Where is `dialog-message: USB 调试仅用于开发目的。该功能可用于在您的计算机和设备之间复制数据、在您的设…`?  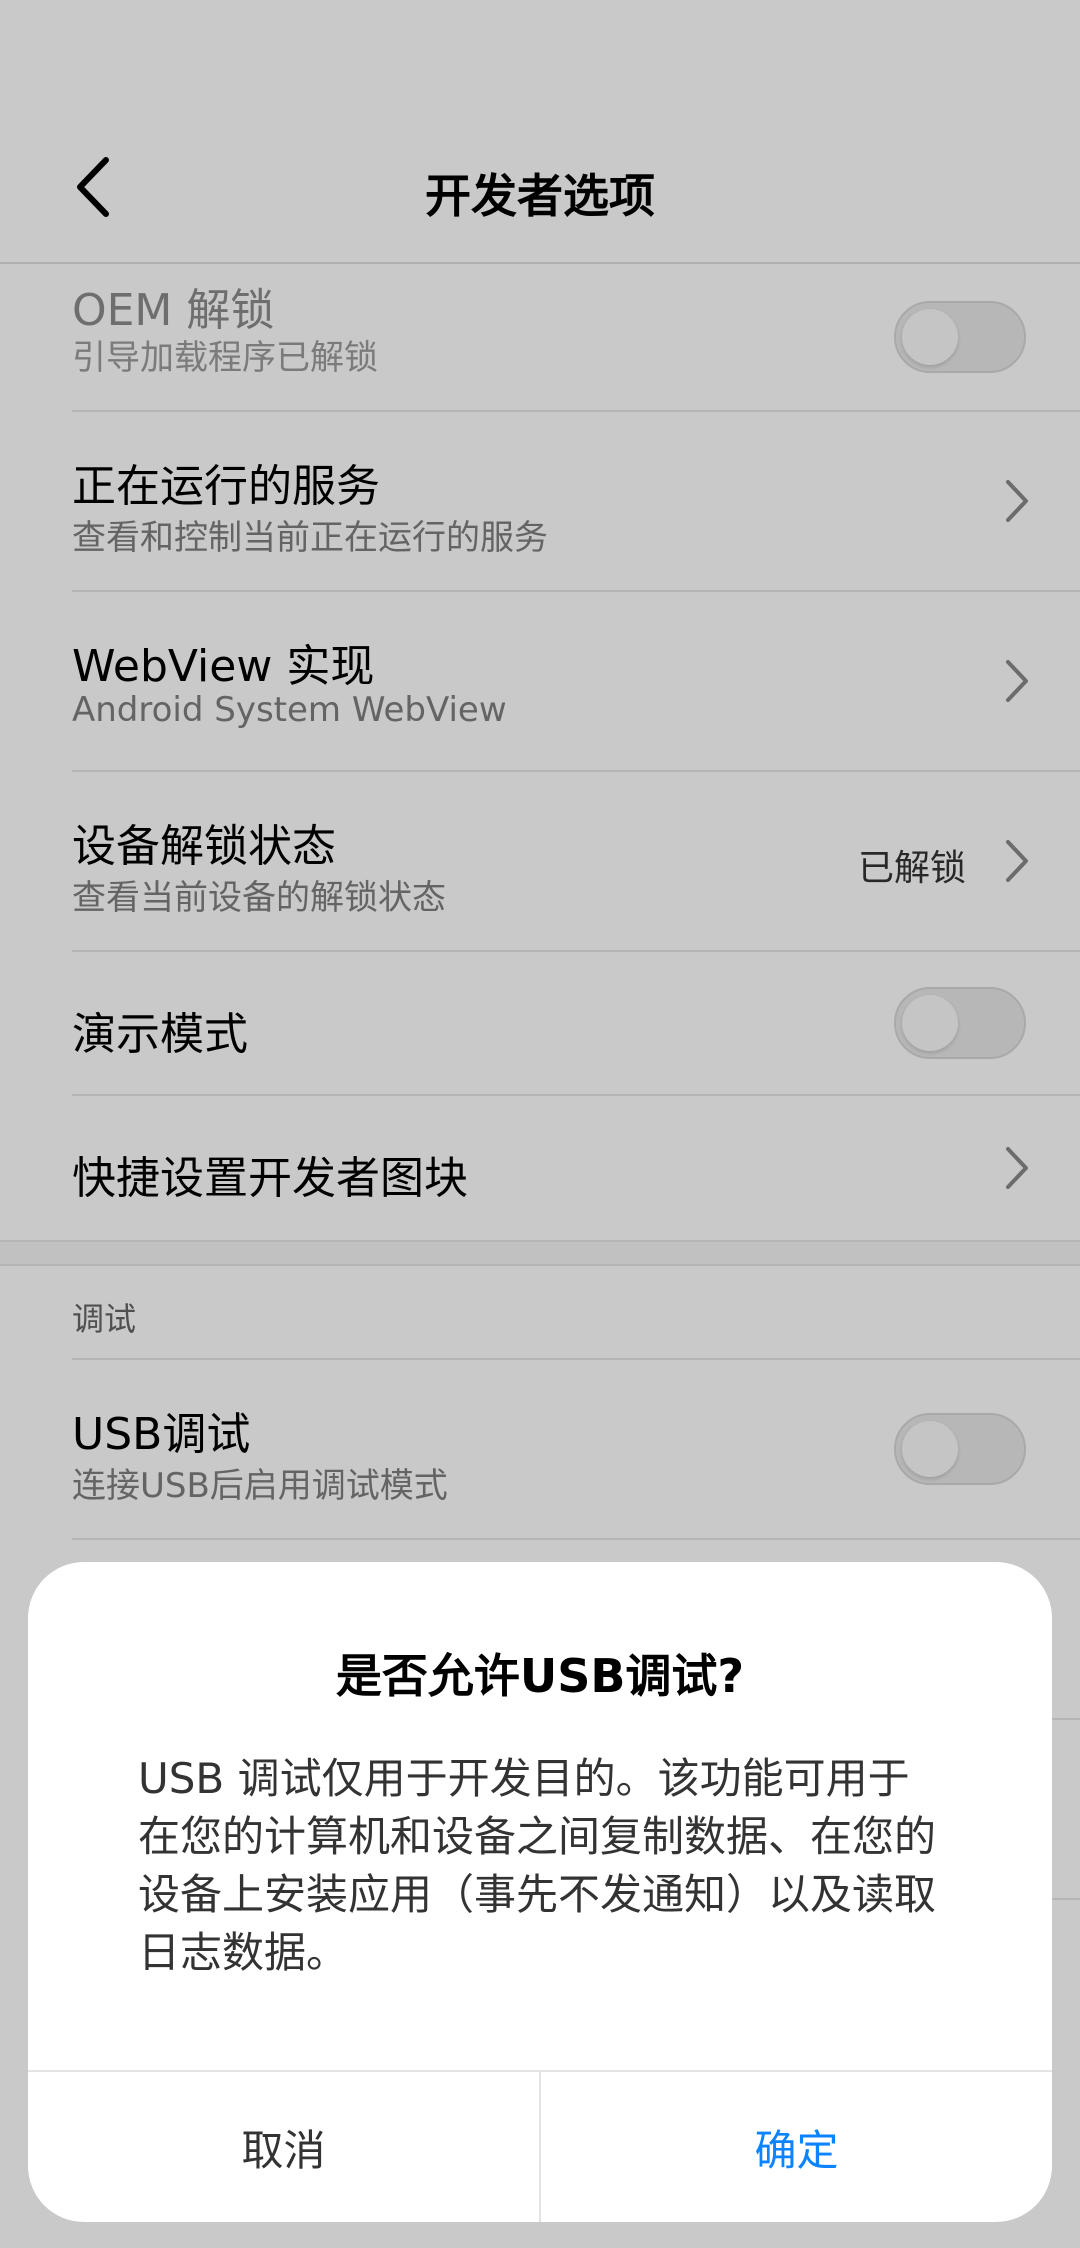
dialog-message: USB 调试仅用于开发目的。该功能可用于在您的计算机和设备之间复制数据、在您的设… is located at coordinates (537, 1865).